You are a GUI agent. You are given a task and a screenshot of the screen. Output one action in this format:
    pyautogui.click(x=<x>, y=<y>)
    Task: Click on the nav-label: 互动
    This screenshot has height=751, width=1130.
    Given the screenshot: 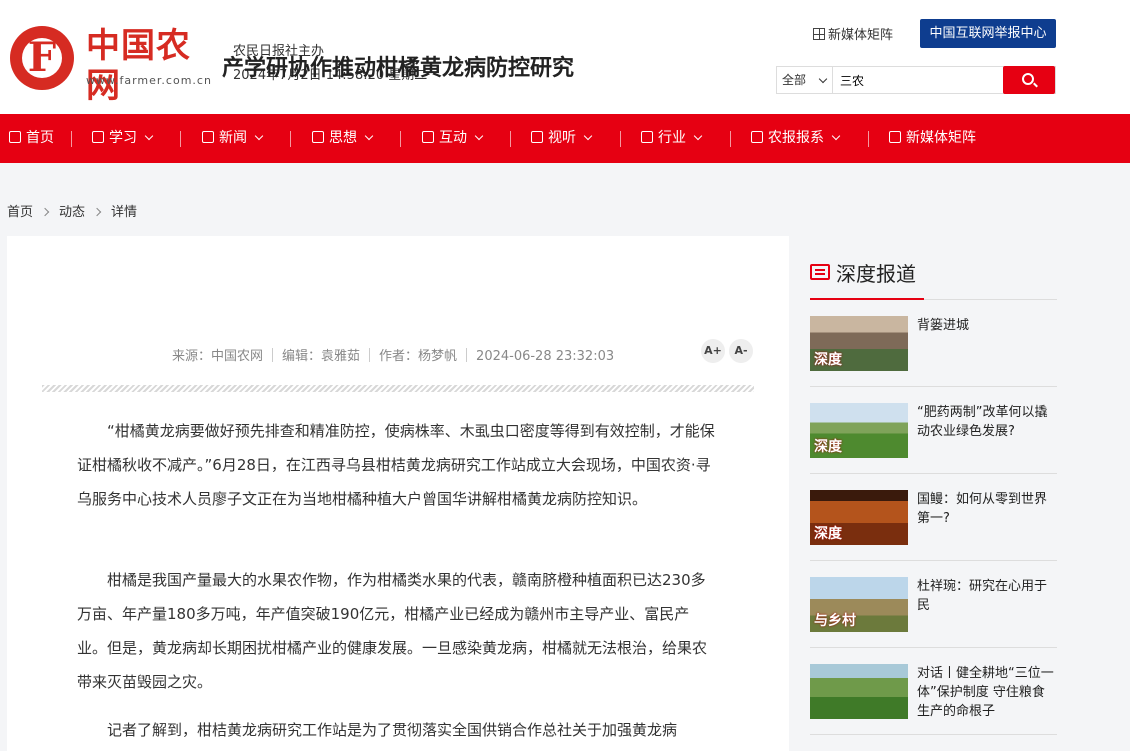 What is the action you would take?
    pyautogui.click(x=453, y=138)
    